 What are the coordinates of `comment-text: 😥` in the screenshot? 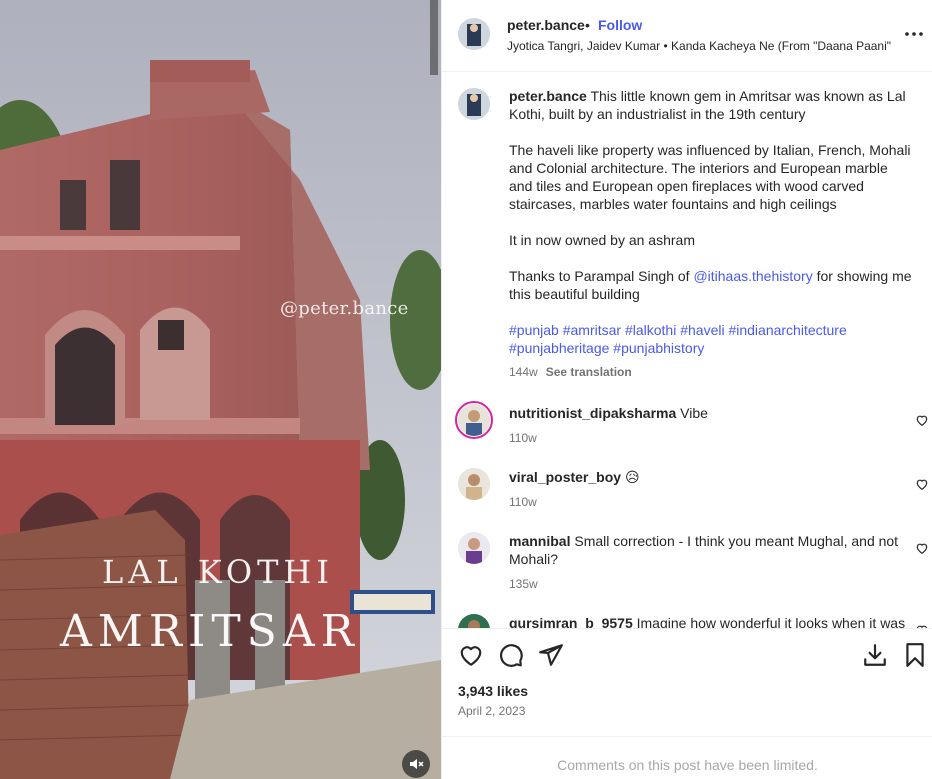 It's located at (632, 477).